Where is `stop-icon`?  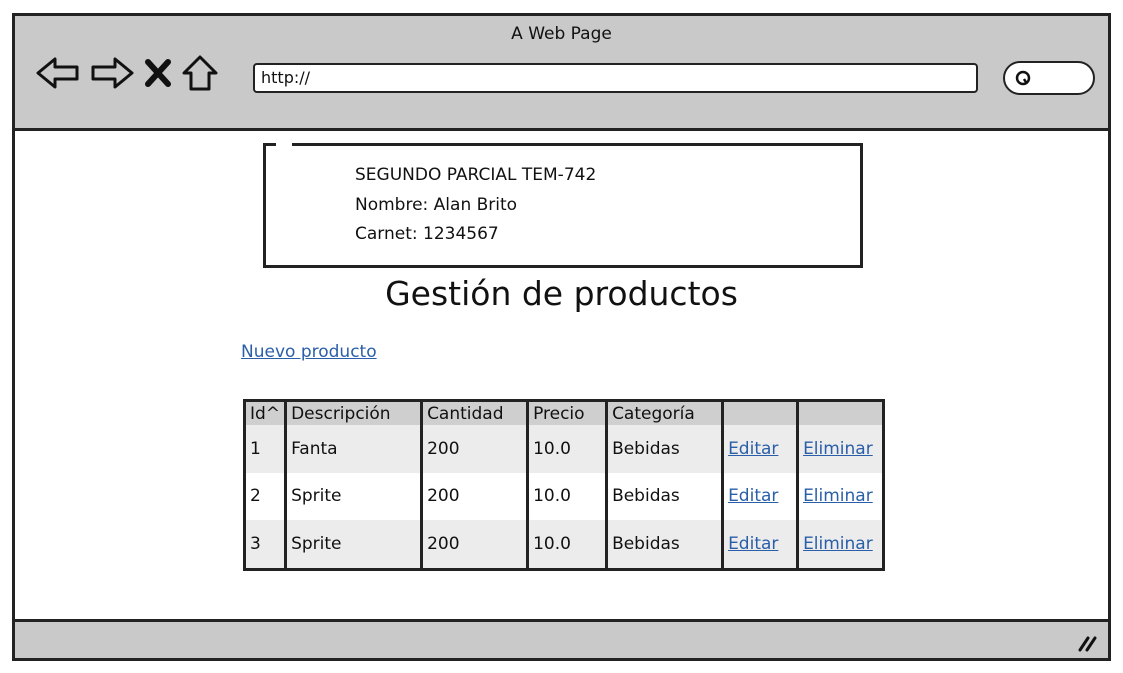 stop-icon is located at coordinates (158, 73).